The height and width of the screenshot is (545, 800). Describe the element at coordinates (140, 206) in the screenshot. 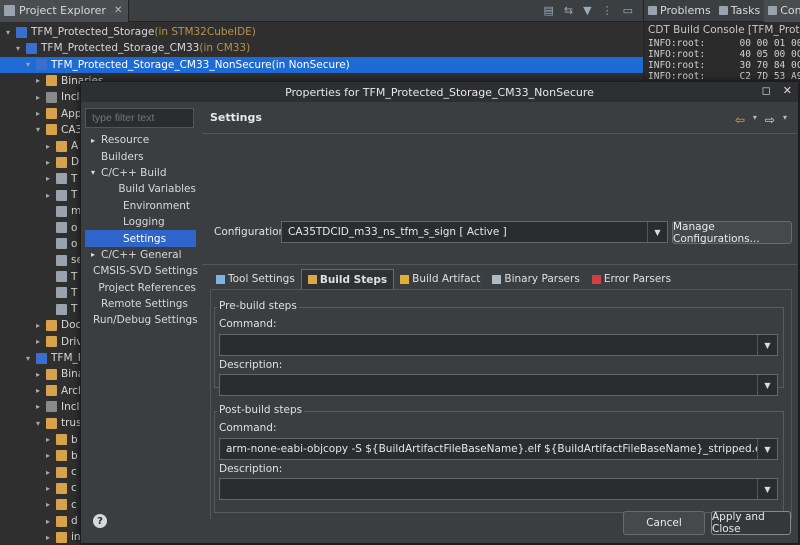

I see `nav-item-environment: Environment` at that location.